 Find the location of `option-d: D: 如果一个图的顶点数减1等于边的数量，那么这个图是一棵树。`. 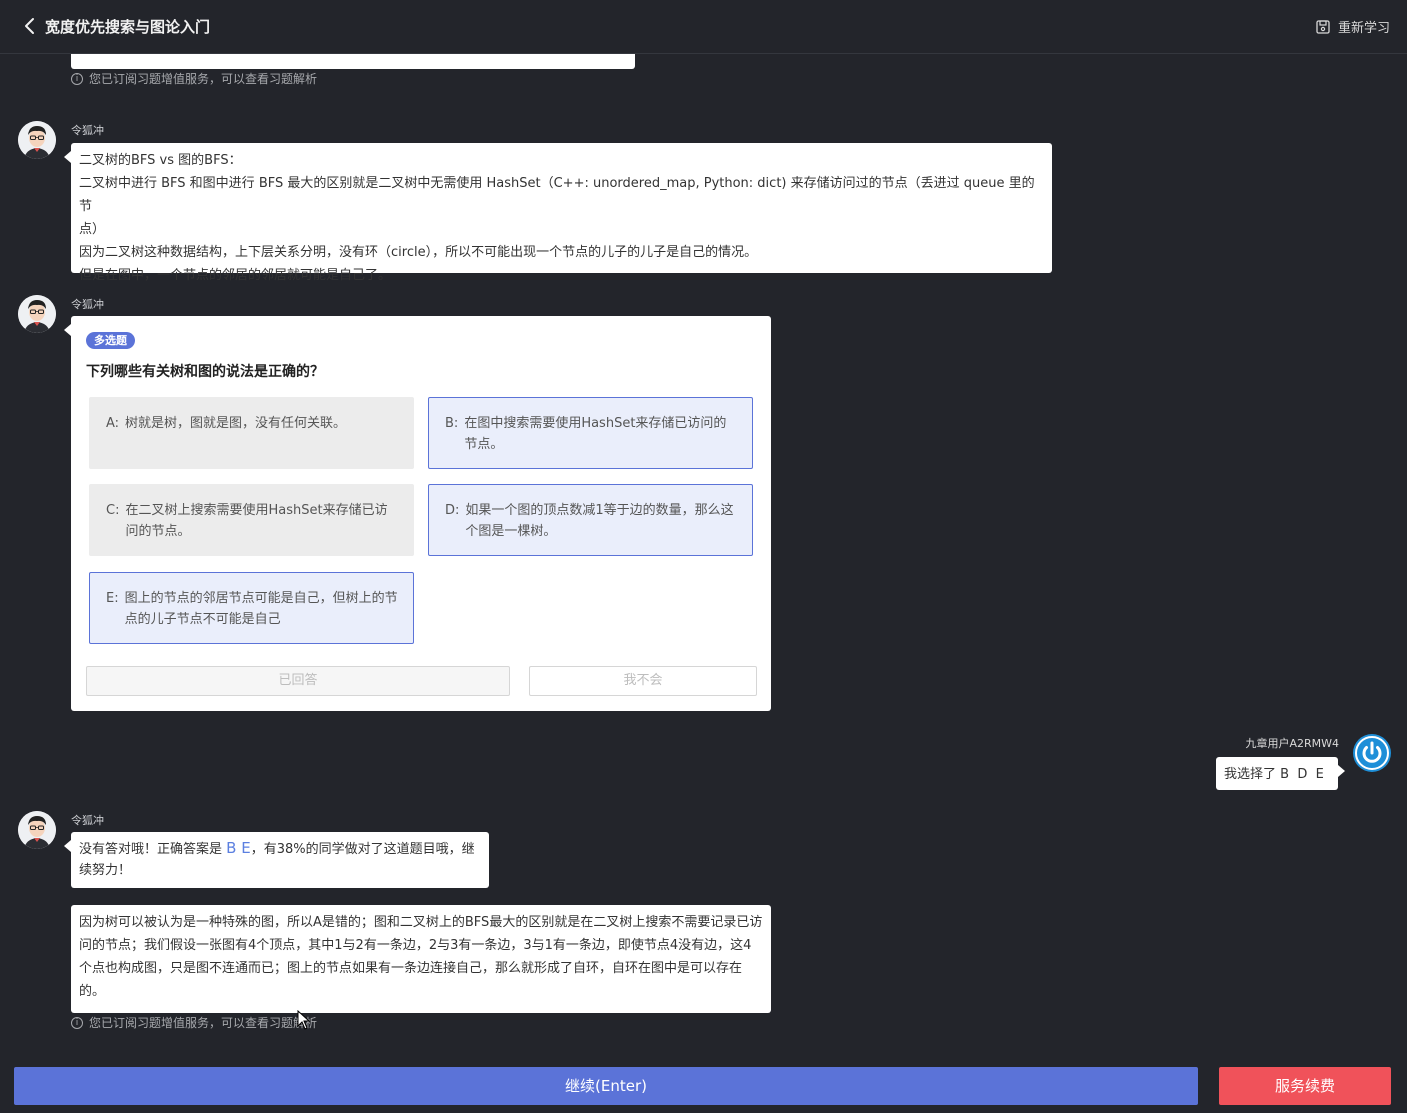

option-d: D: 如果一个图的顶点数减1等于边的数量，那么这个图是一棵树。 is located at coordinates (590, 520).